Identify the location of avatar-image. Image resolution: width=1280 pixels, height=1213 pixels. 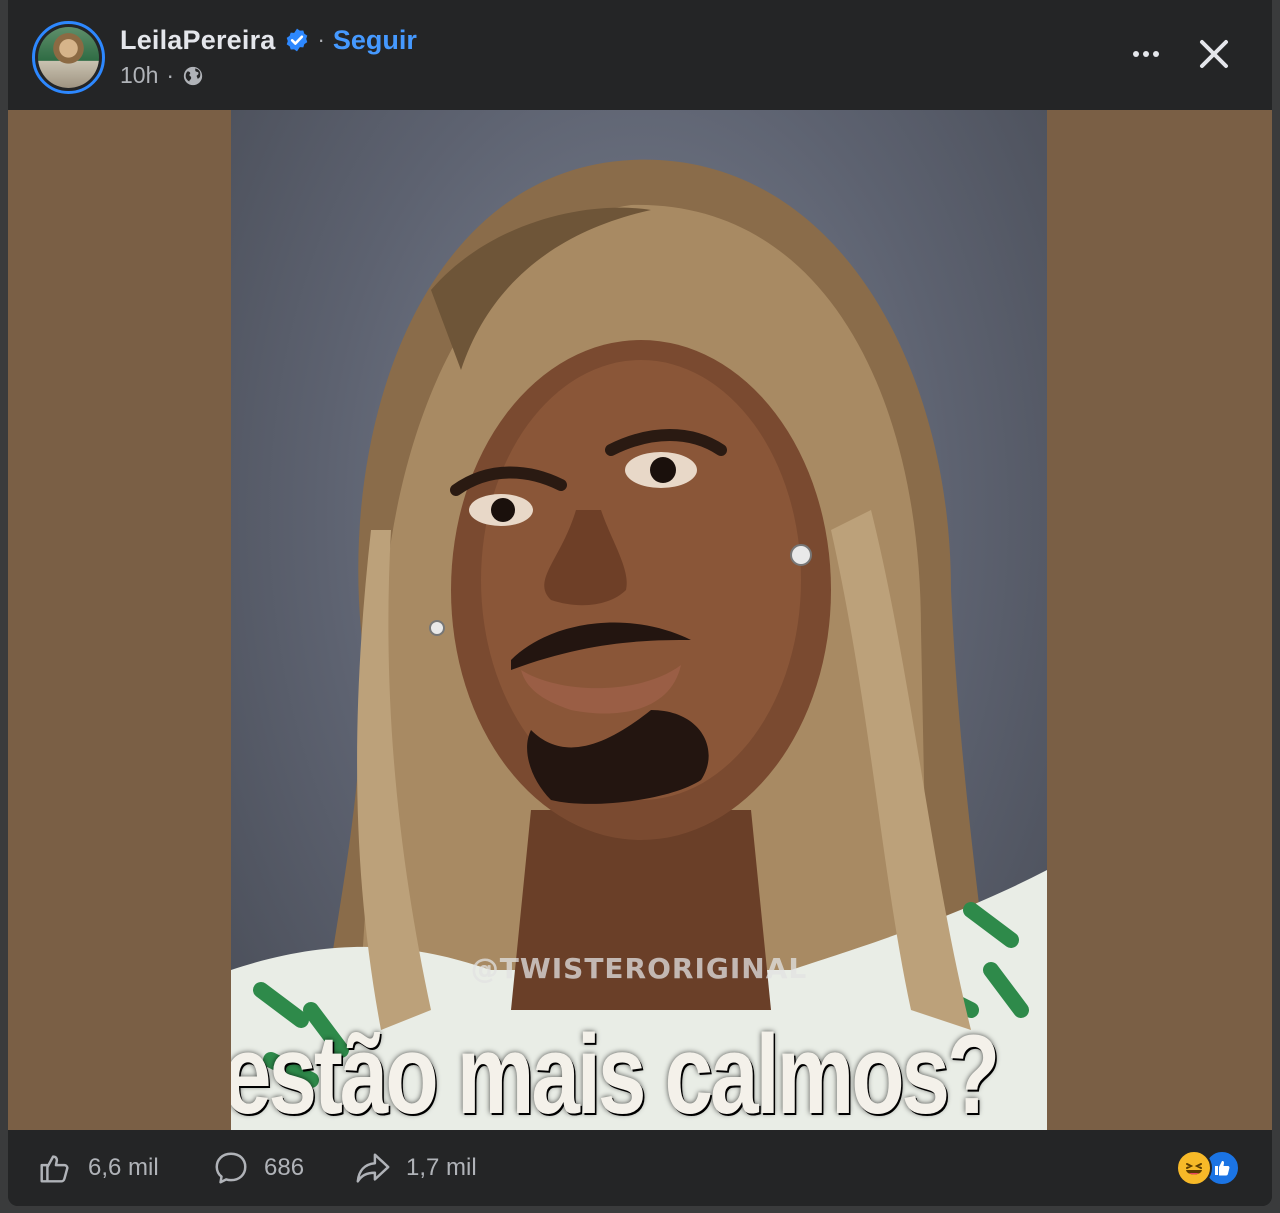
(68, 57).